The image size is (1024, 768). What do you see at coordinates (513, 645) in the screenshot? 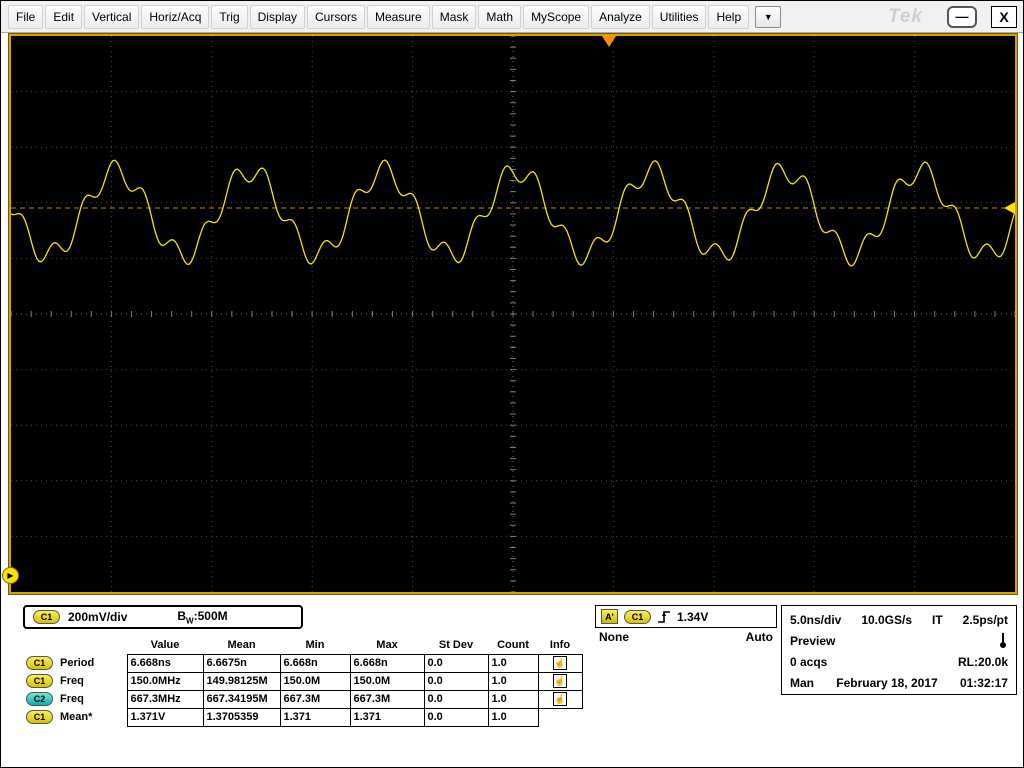
I see `col-count: Count` at bounding box center [513, 645].